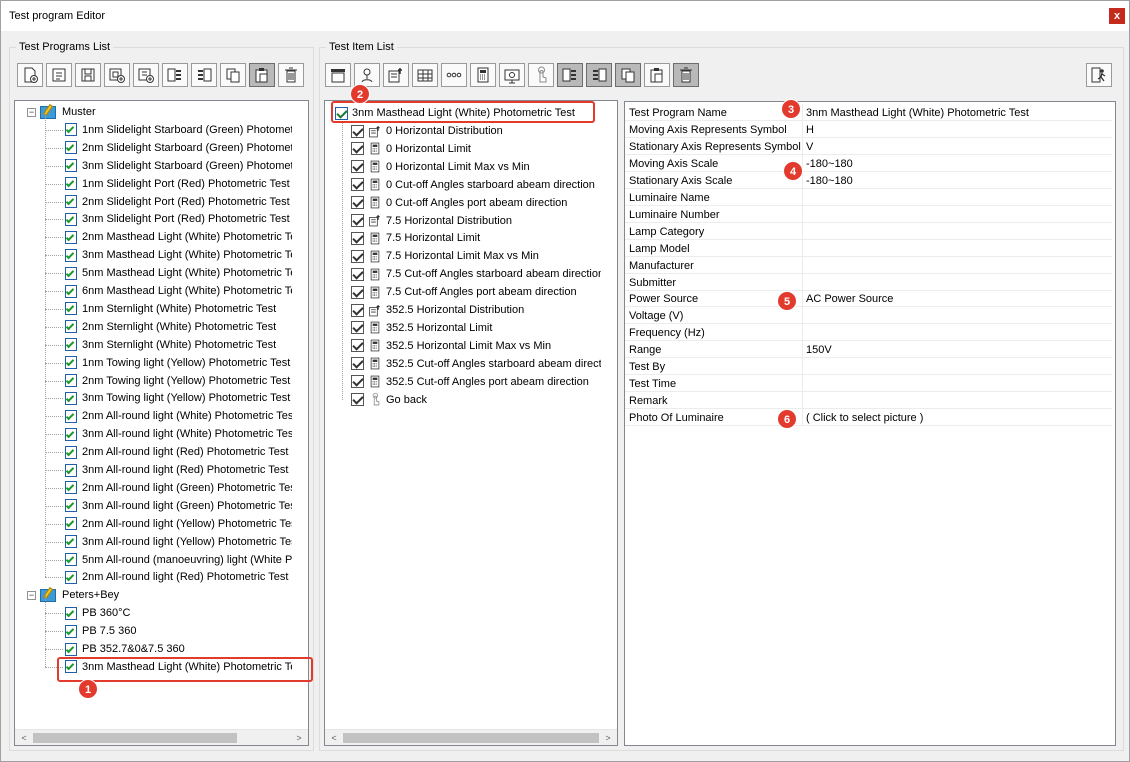 The image size is (1130, 762). What do you see at coordinates (454, 75) in the screenshot?
I see `more-button` at bounding box center [454, 75].